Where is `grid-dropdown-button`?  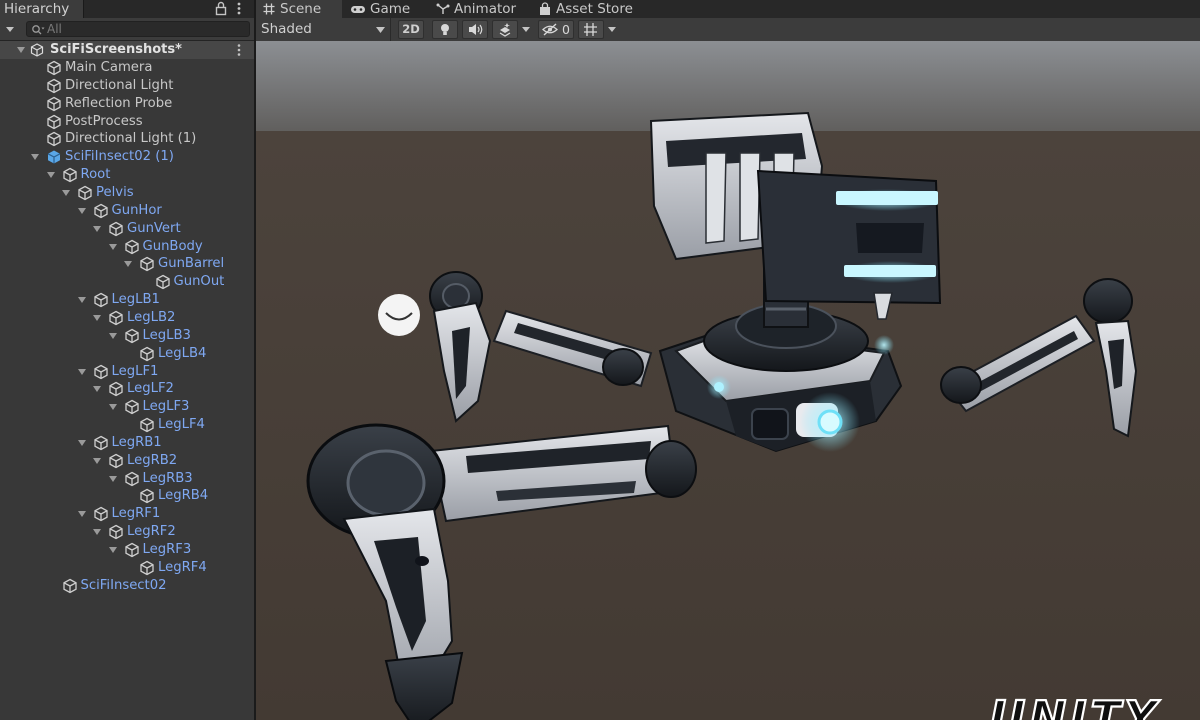
grid-dropdown-button is located at coordinates (612, 29).